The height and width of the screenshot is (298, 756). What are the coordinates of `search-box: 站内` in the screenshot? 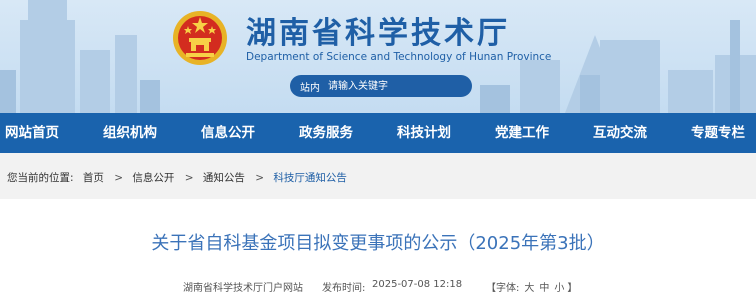 It's located at (381, 86).